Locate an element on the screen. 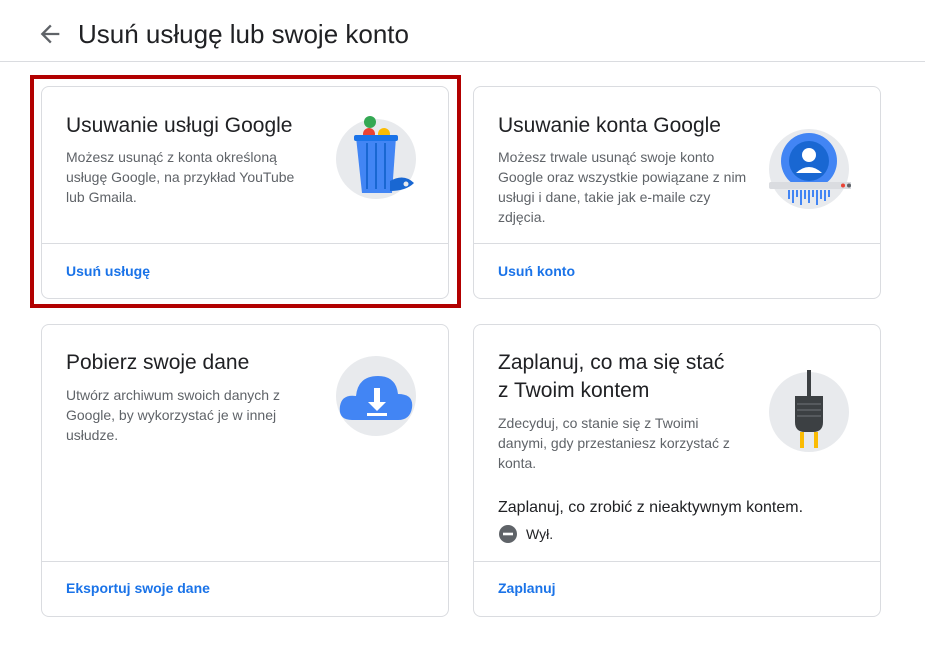 Image resolution: width=925 pixels, height=648 pixels. status-badge: Wył. is located at coordinates (540, 534).